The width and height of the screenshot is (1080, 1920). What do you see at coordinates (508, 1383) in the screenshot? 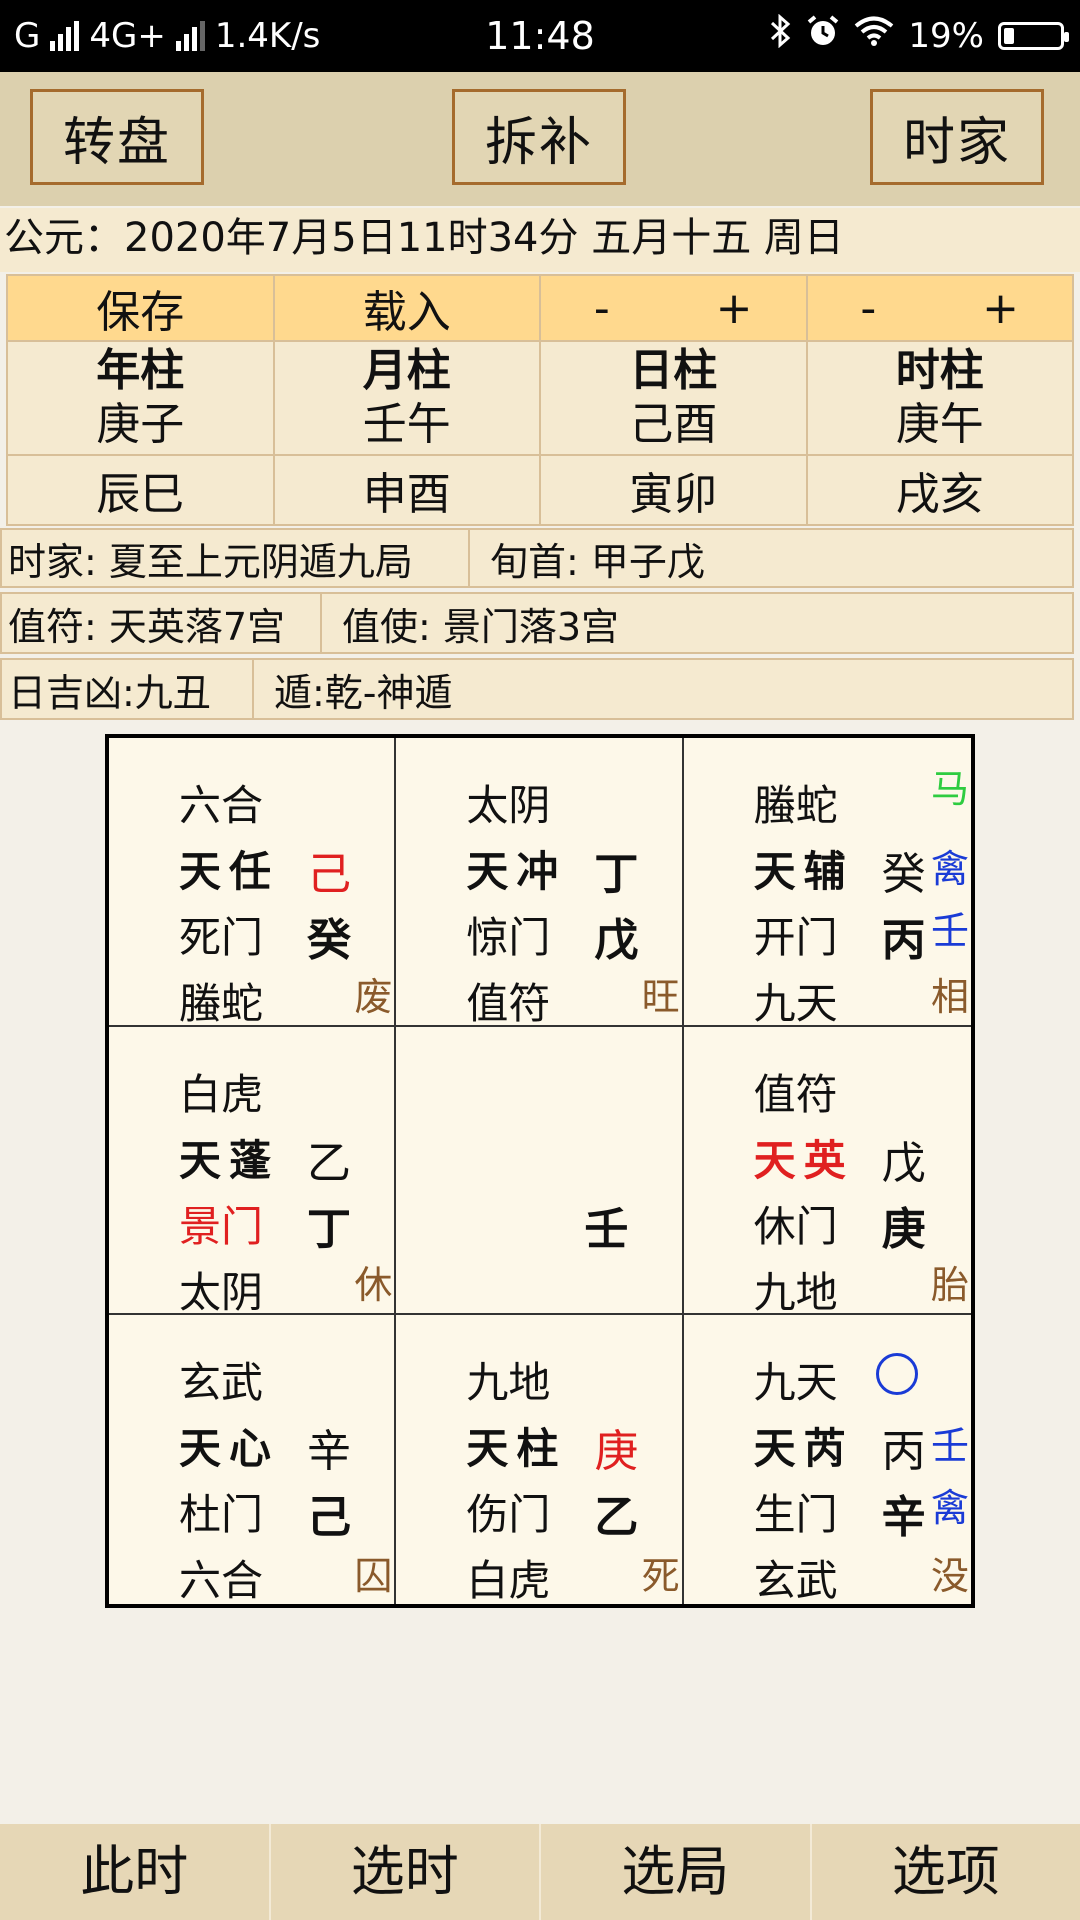
I see `god-label: 九地` at bounding box center [508, 1383].